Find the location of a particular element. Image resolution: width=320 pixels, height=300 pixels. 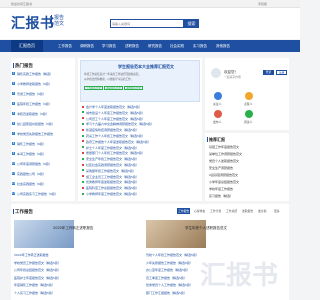

work-report-title: 工作报告 is located at coordinates (24, 212).